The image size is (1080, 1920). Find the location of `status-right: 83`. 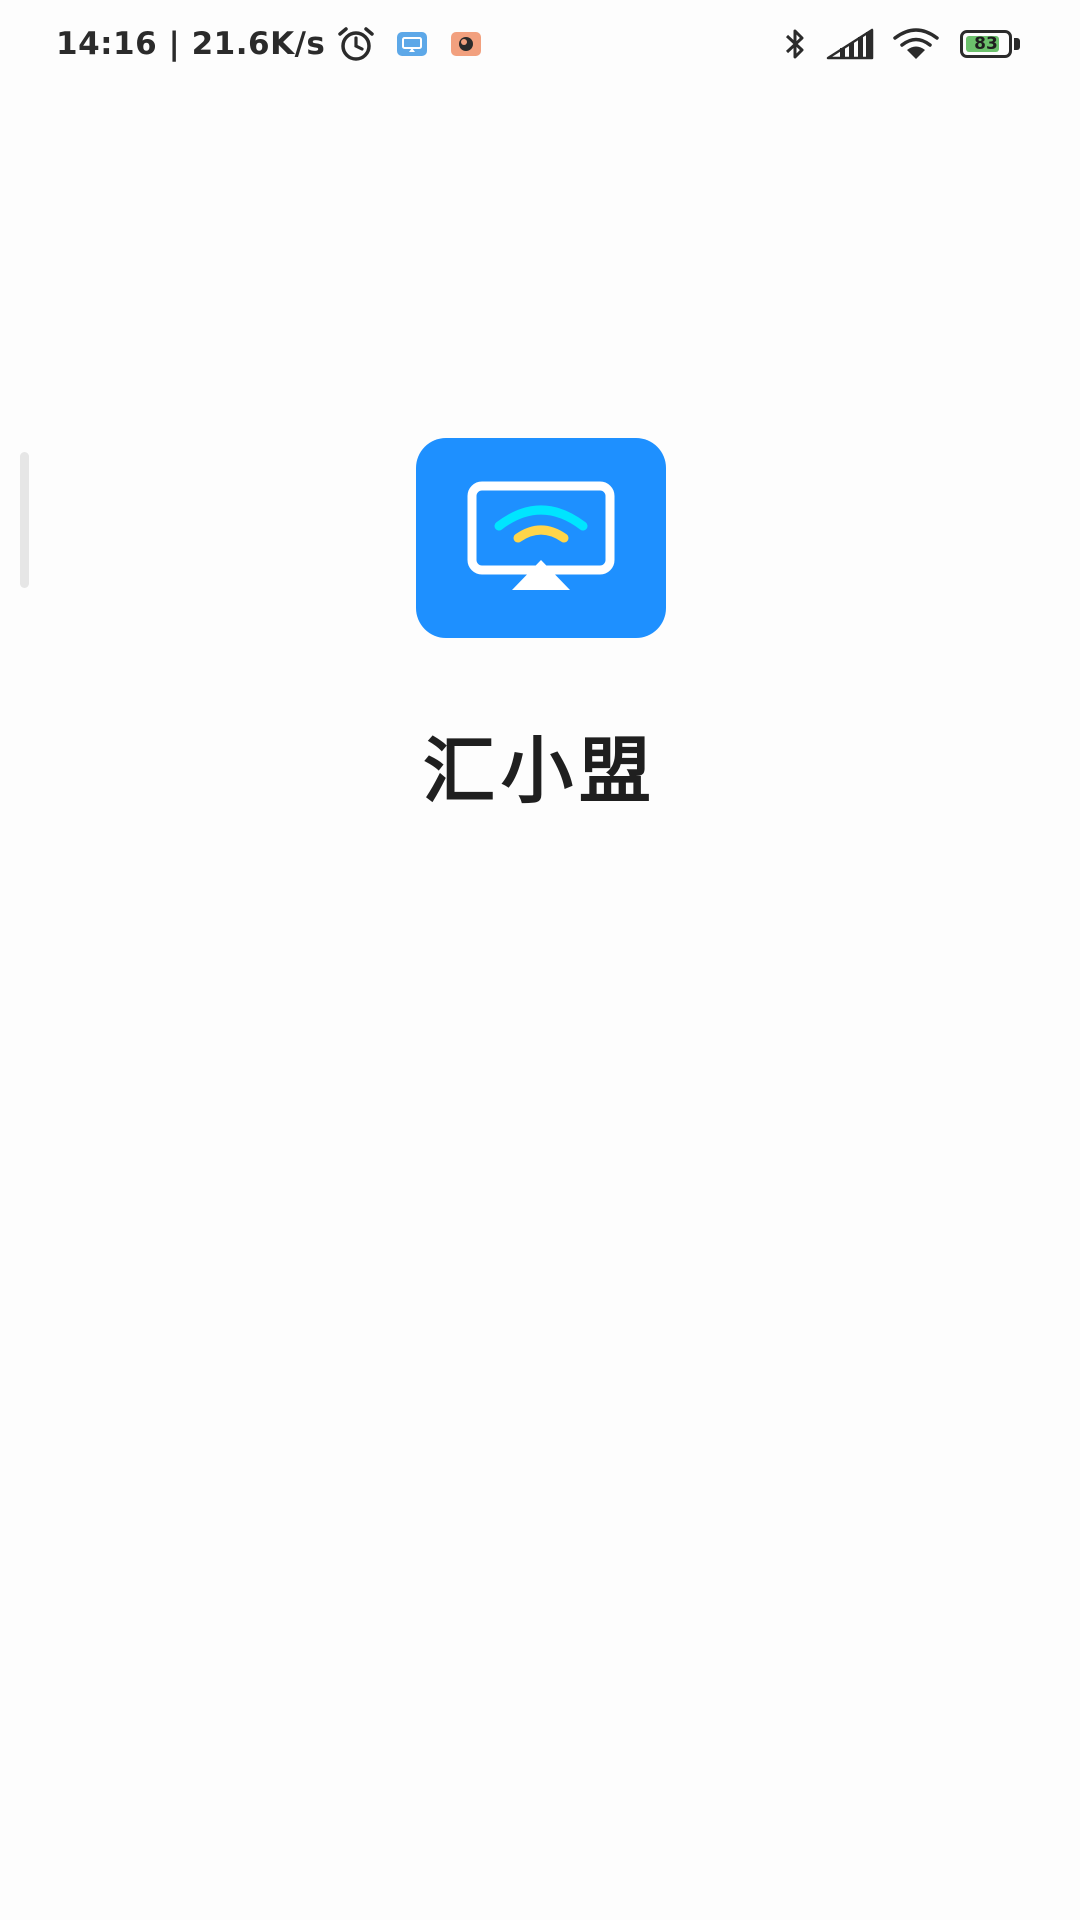

status-right: 83 is located at coordinates (901, 44).